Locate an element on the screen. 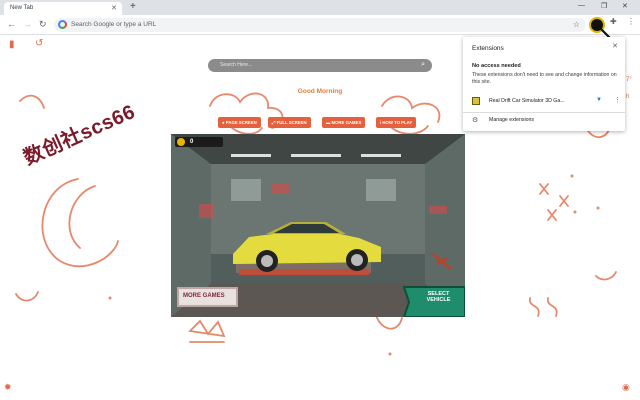  how-to-play-label: HOW TO PLAY is located at coordinates (397, 122).